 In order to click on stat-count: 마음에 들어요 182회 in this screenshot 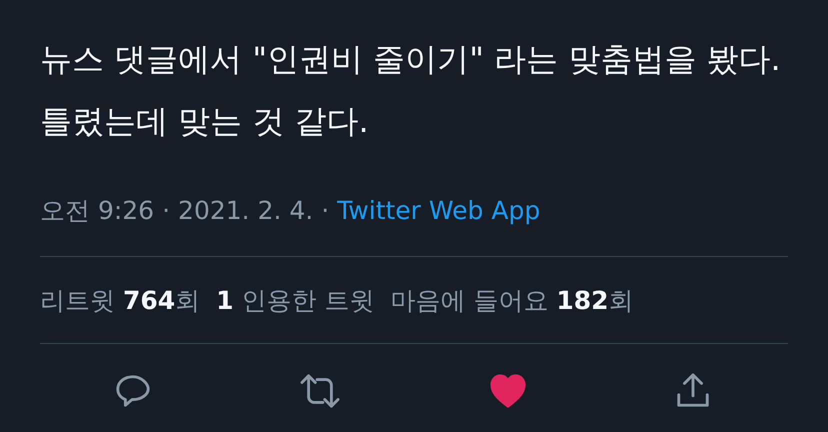, I will do `click(512, 300)`.